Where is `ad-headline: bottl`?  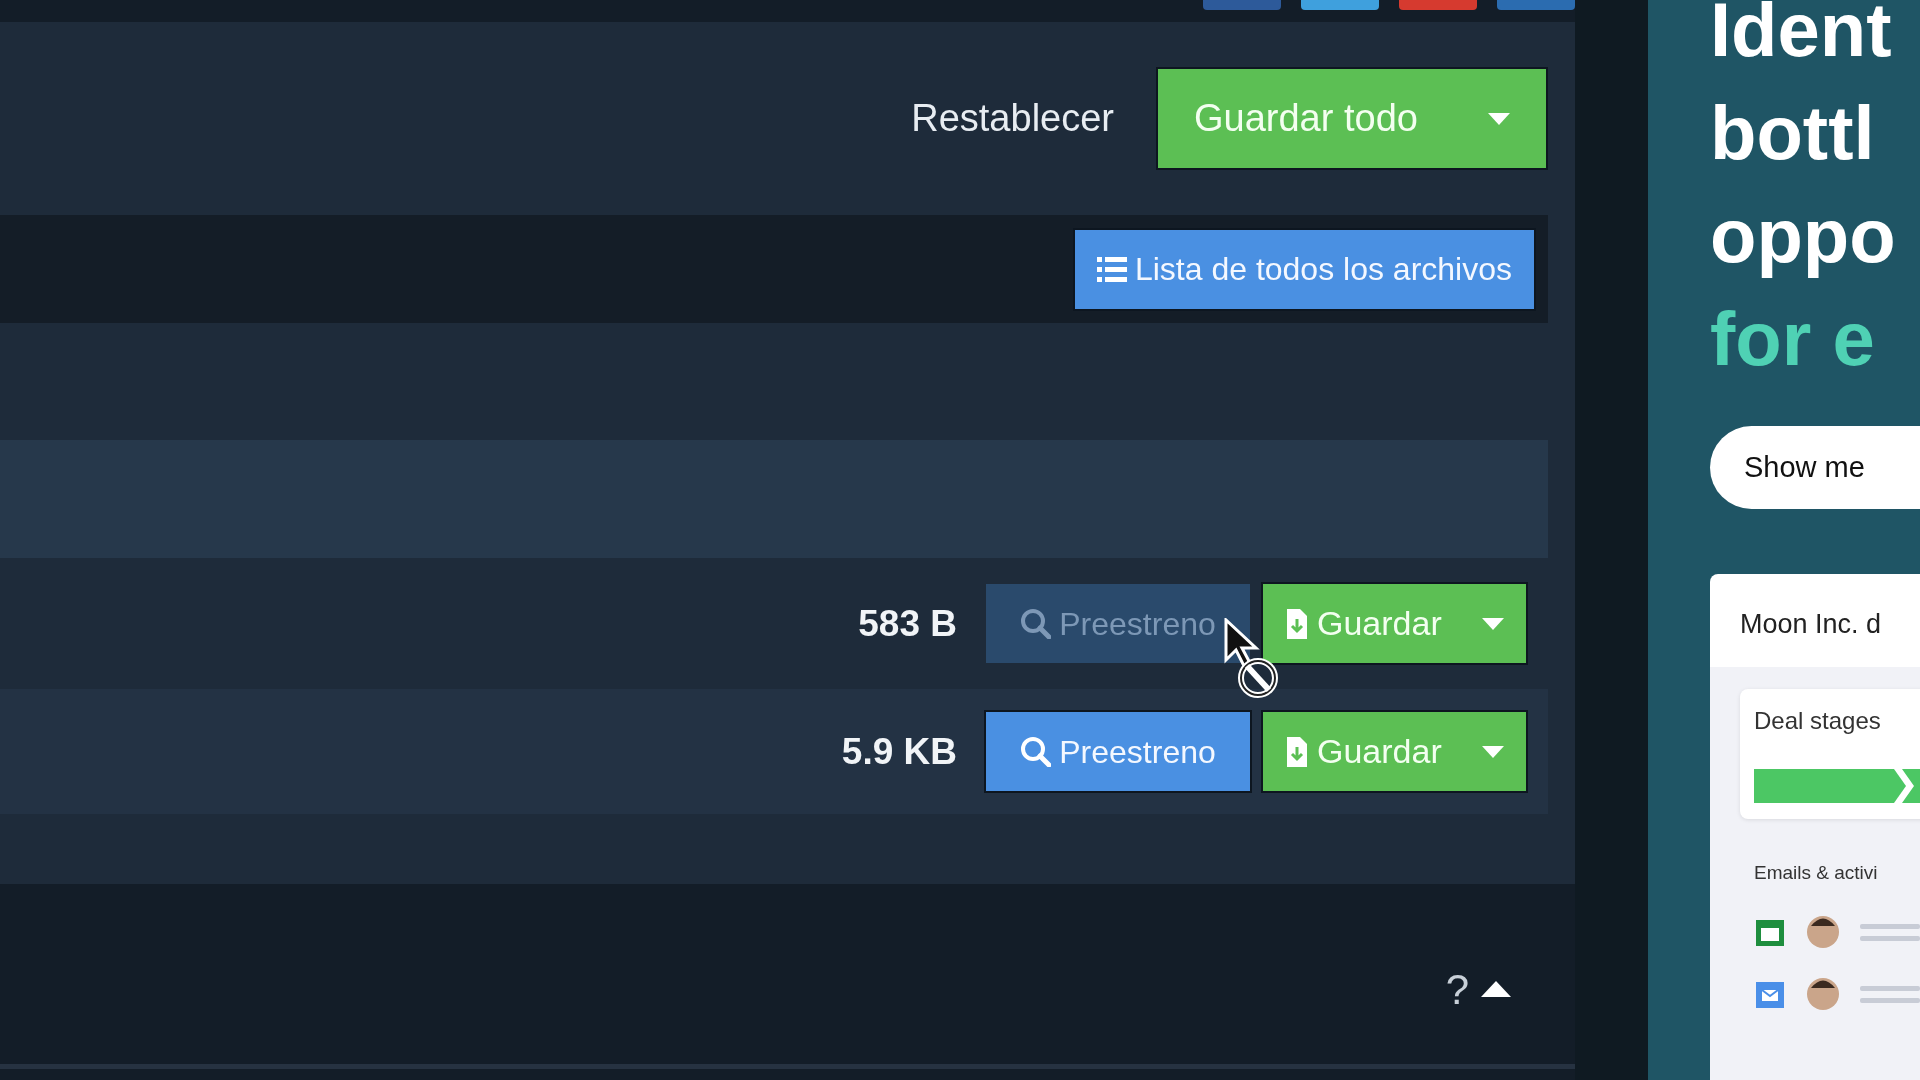
ad-headline: bottl is located at coordinates (1793, 133).